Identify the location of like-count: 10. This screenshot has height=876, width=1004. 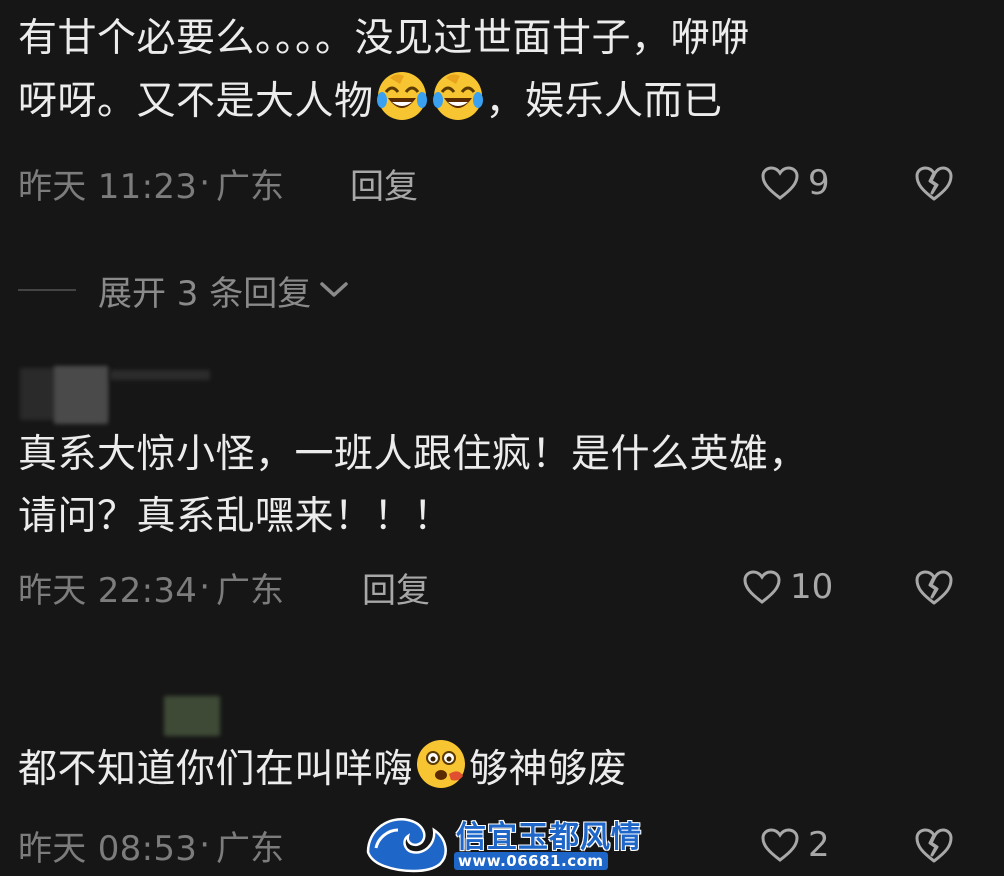
(812, 587).